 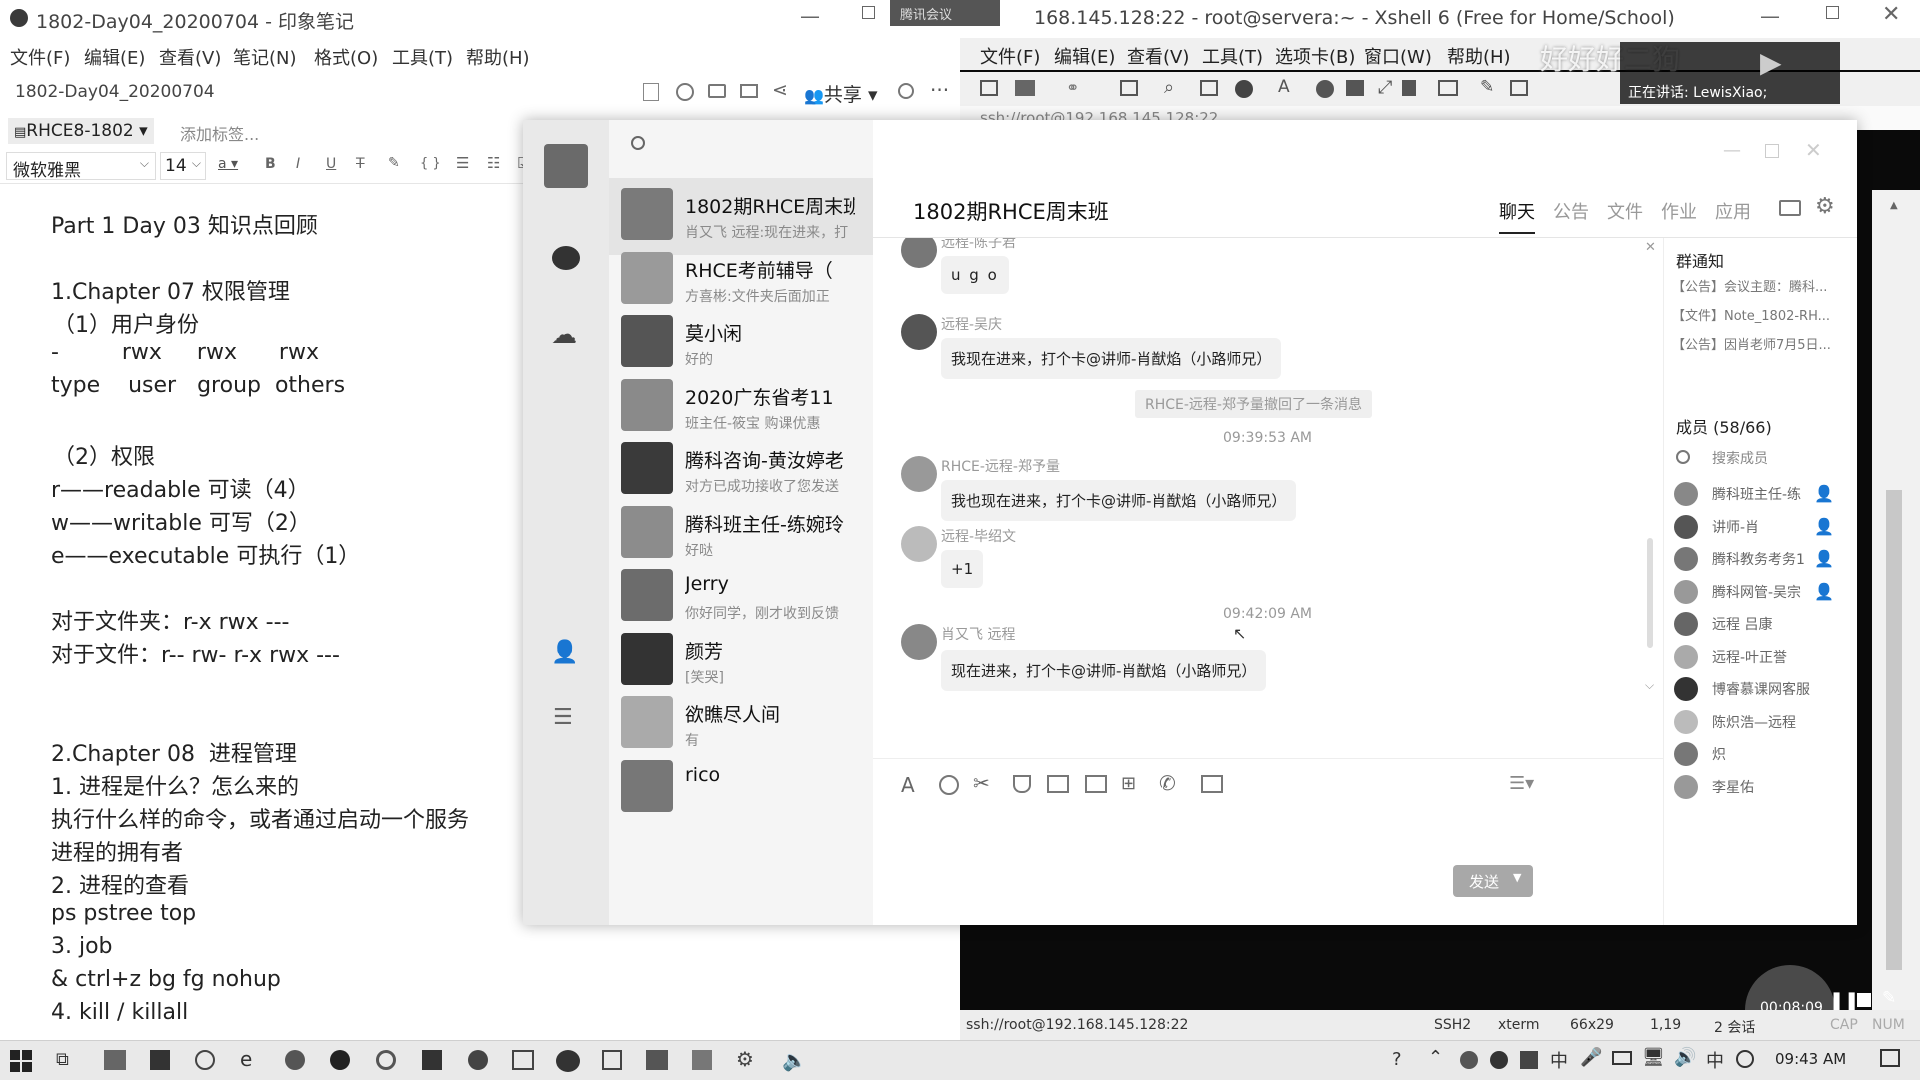 What do you see at coordinates (1084, 56) in the screenshot?
I see `xs-menu-edit: 编辑(E)` at bounding box center [1084, 56].